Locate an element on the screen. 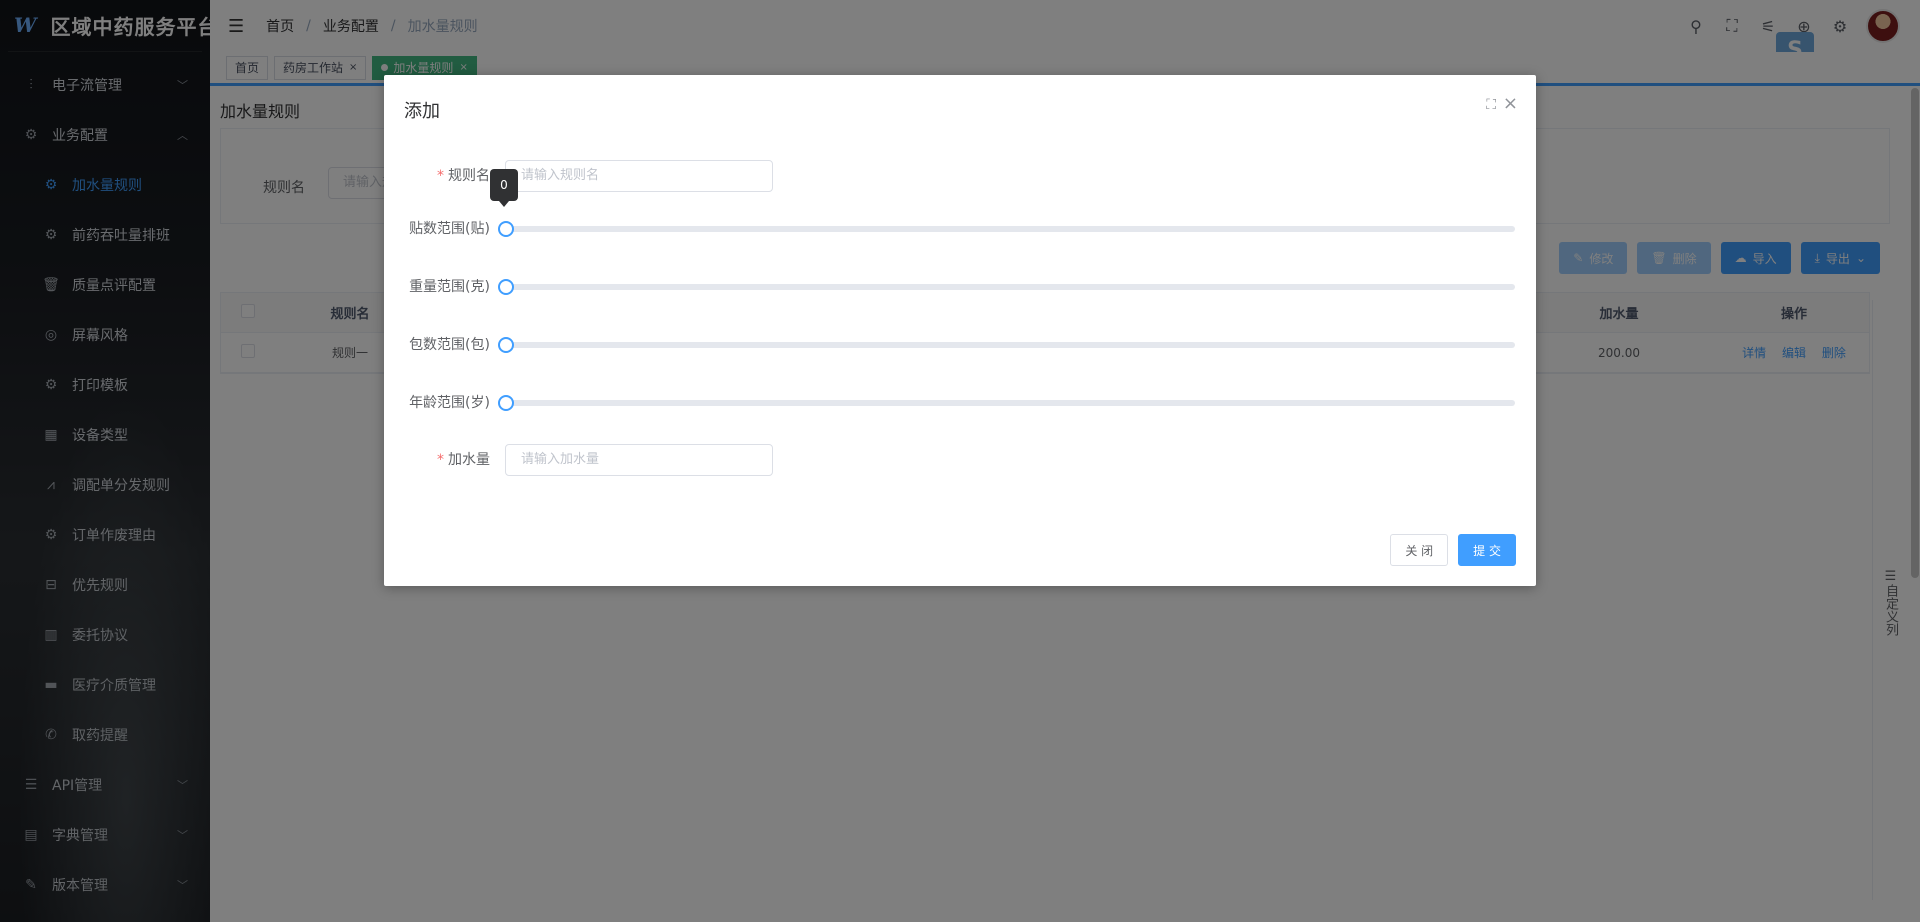 The width and height of the screenshot is (1920, 922). form-item-rule-name: * 规则名 请输入规则名 is located at coordinates (960, 176).